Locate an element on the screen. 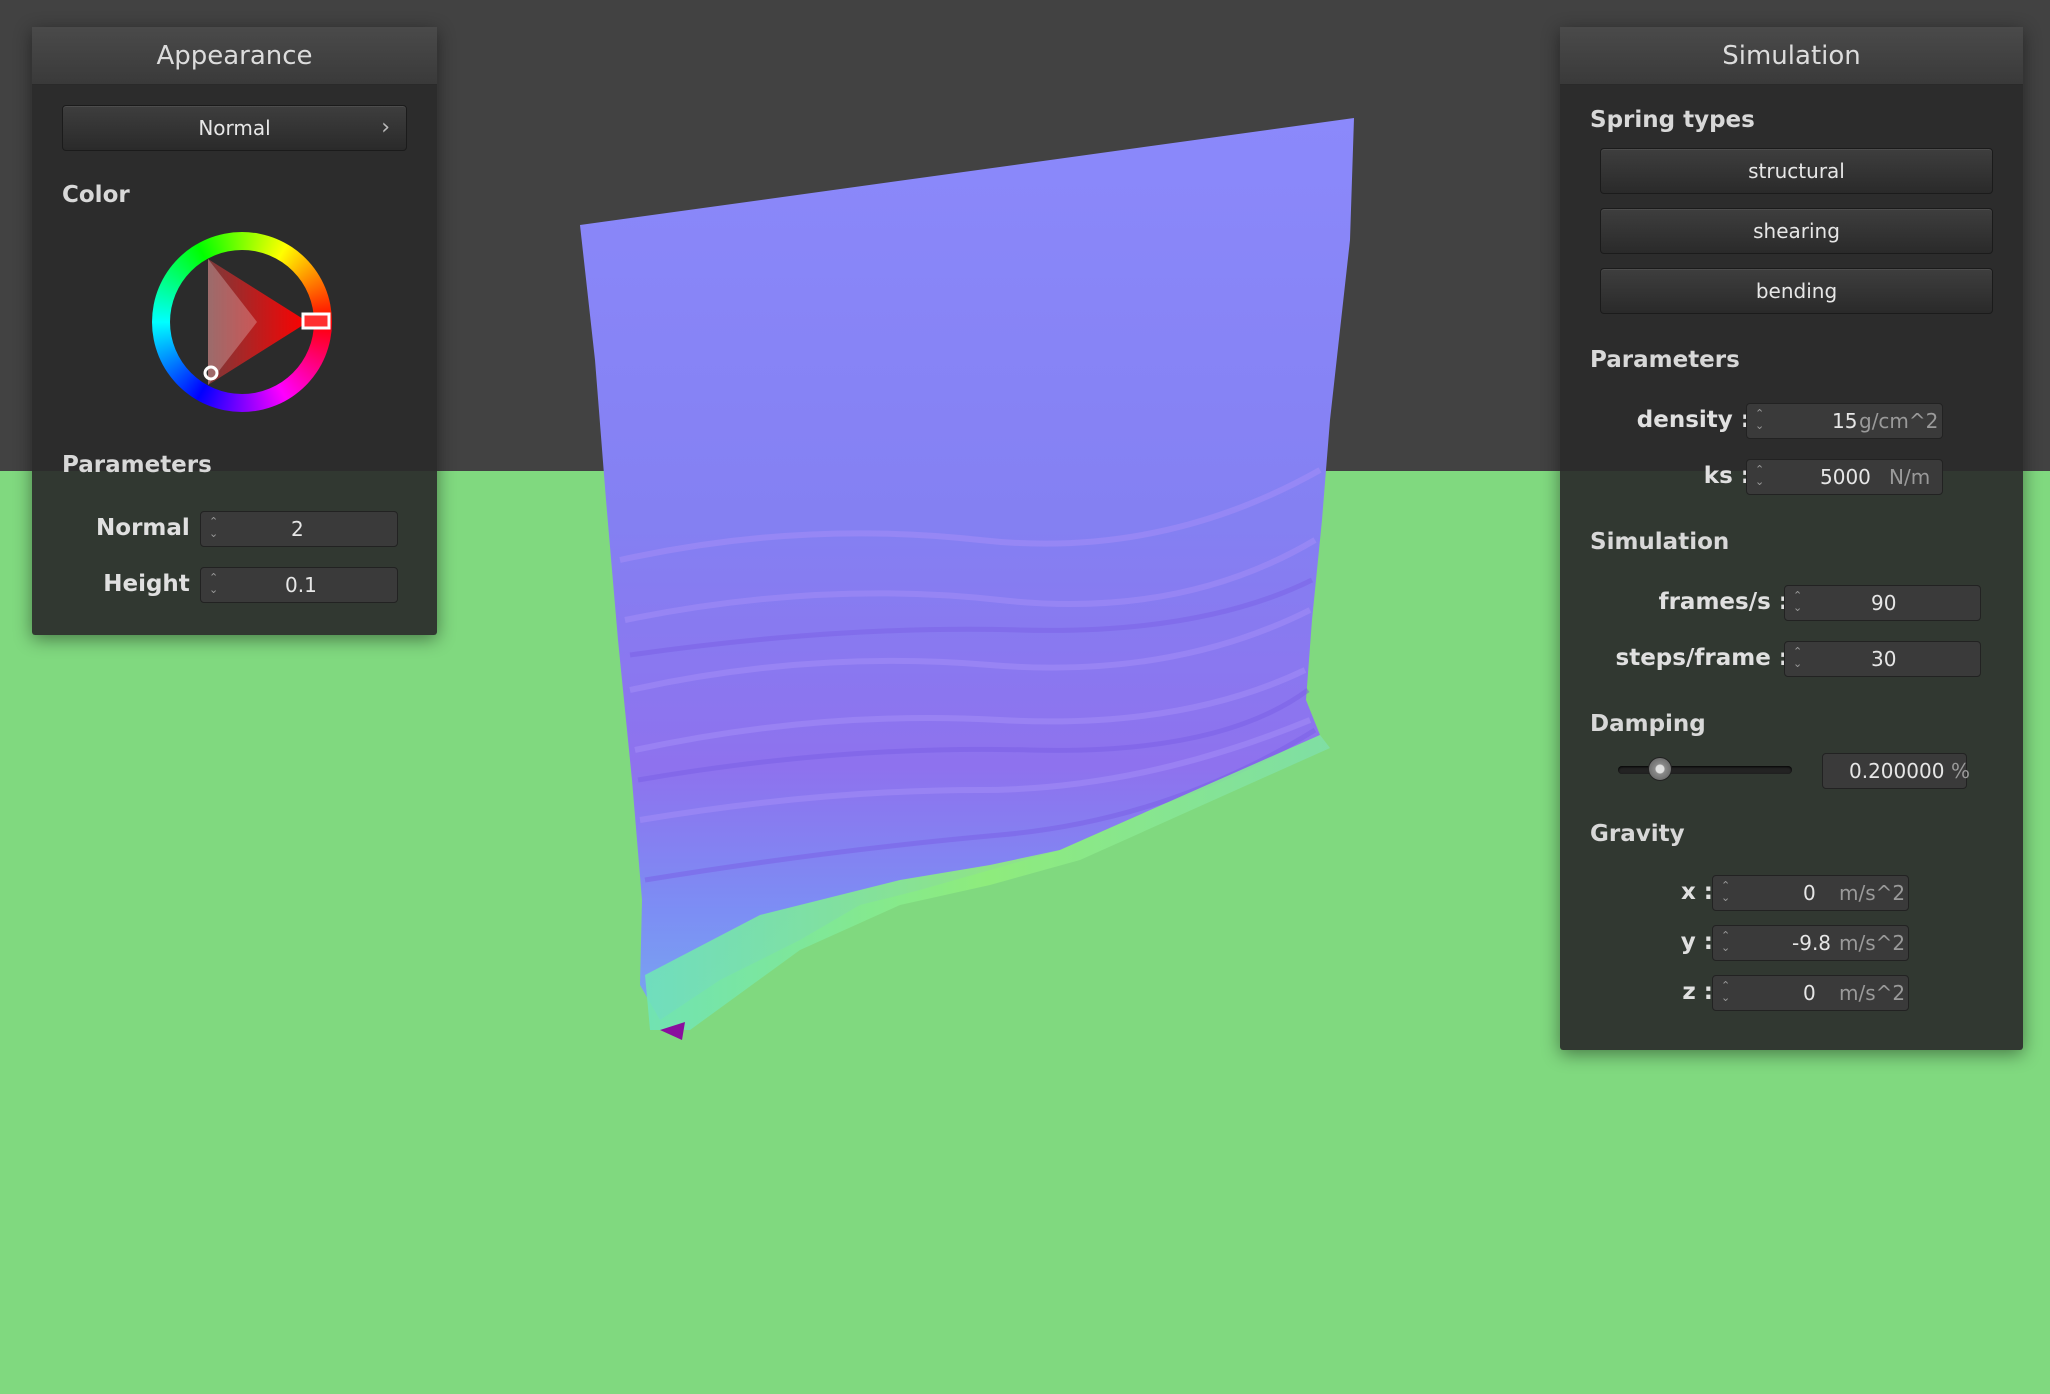 Image resolution: width=2050 pixels, height=1394 pixels. ks-input: ⌃ ⌄ 5000 N/m is located at coordinates (1844, 477).